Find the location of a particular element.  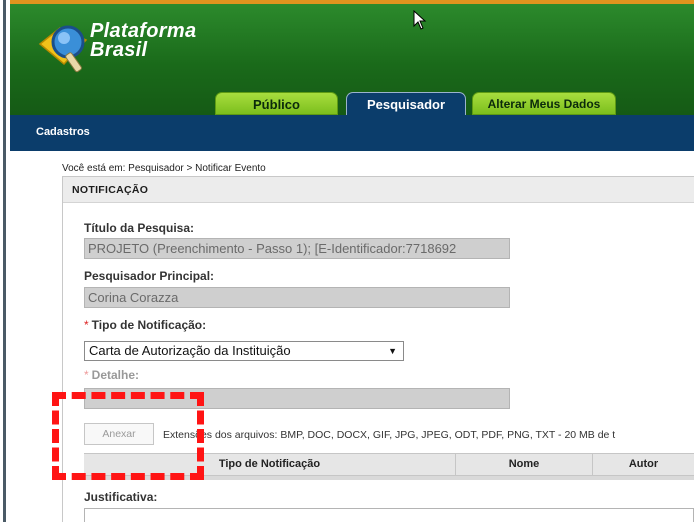

panel-title: NOTIFICAÇÃO is located at coordinates (110, 190).